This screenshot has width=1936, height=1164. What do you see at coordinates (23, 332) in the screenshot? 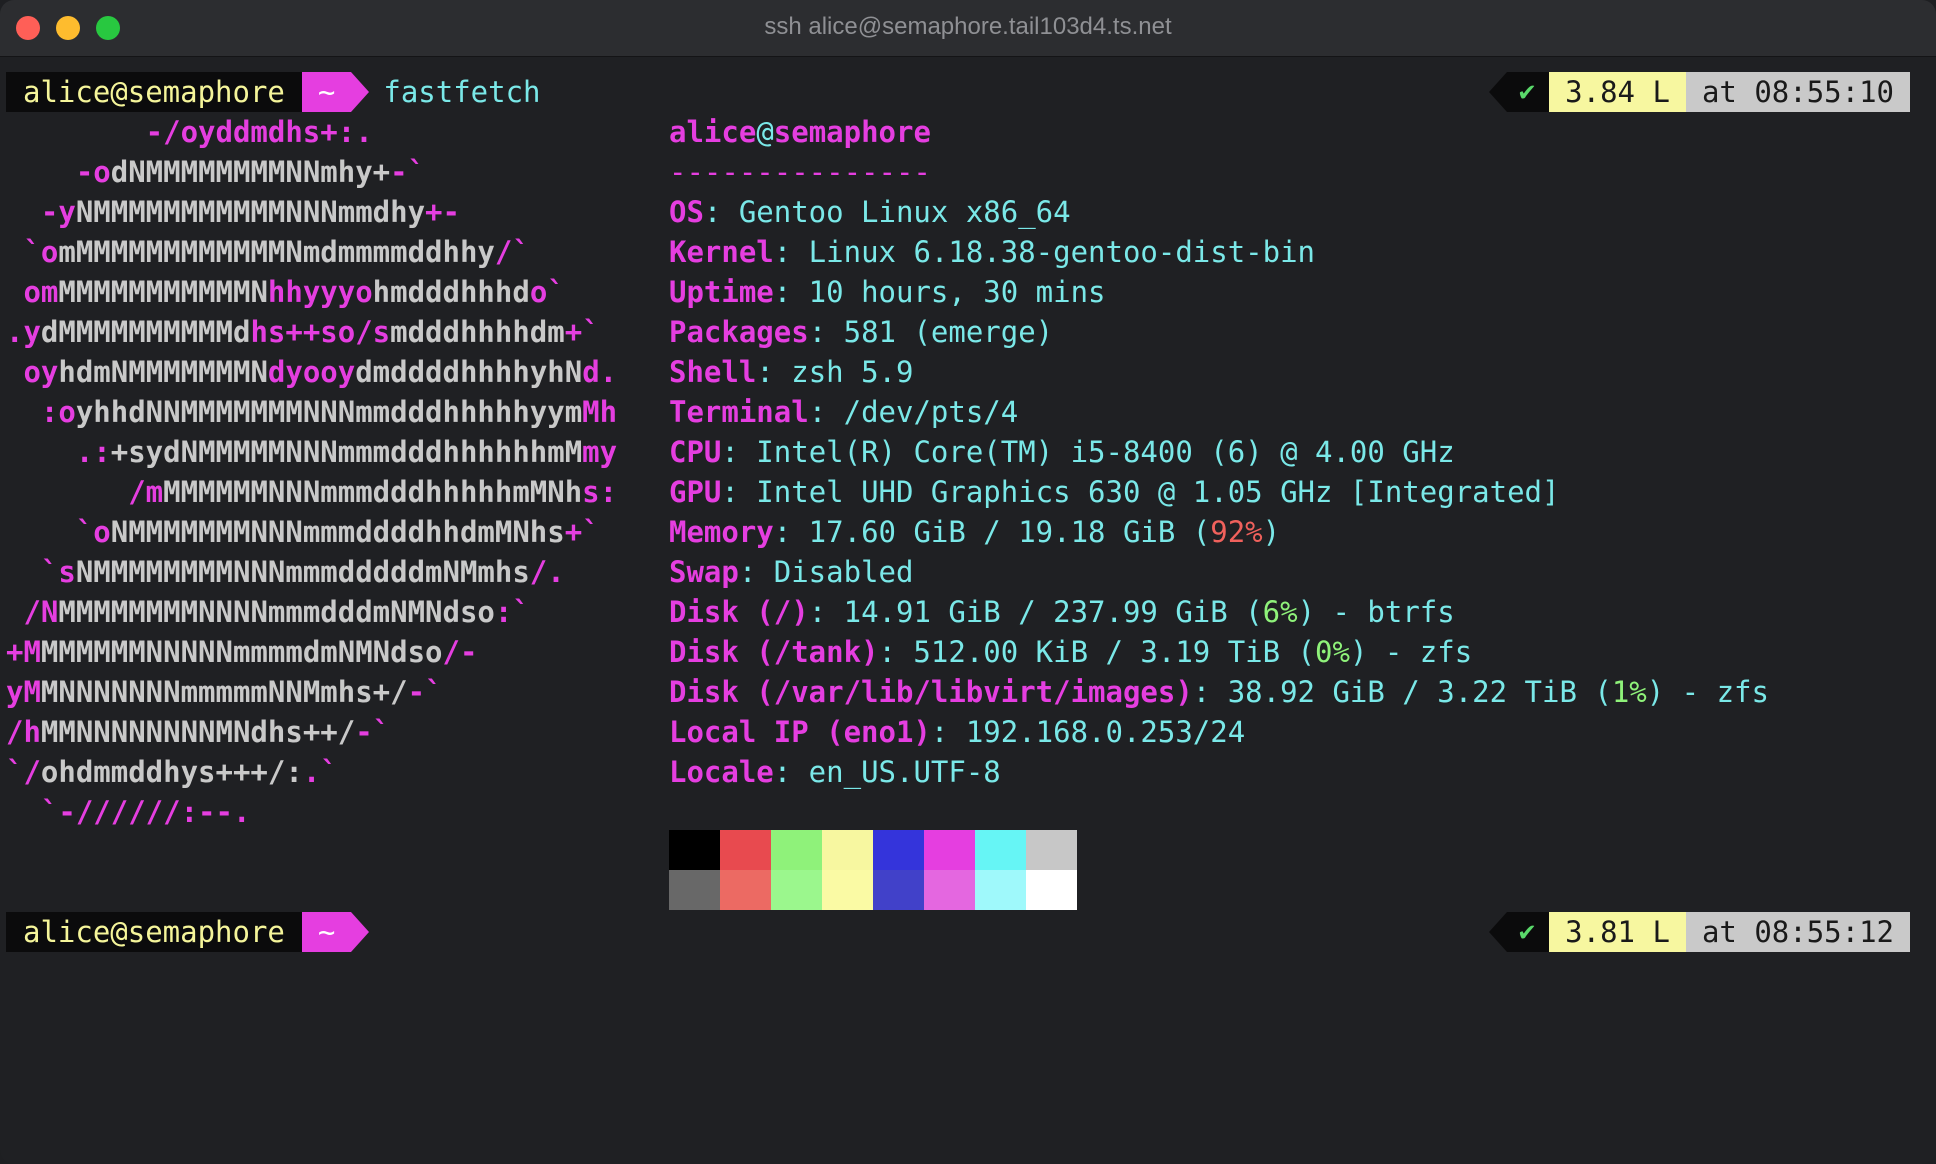
I see `logo-segment: .y` at bounding box center [23, 332].